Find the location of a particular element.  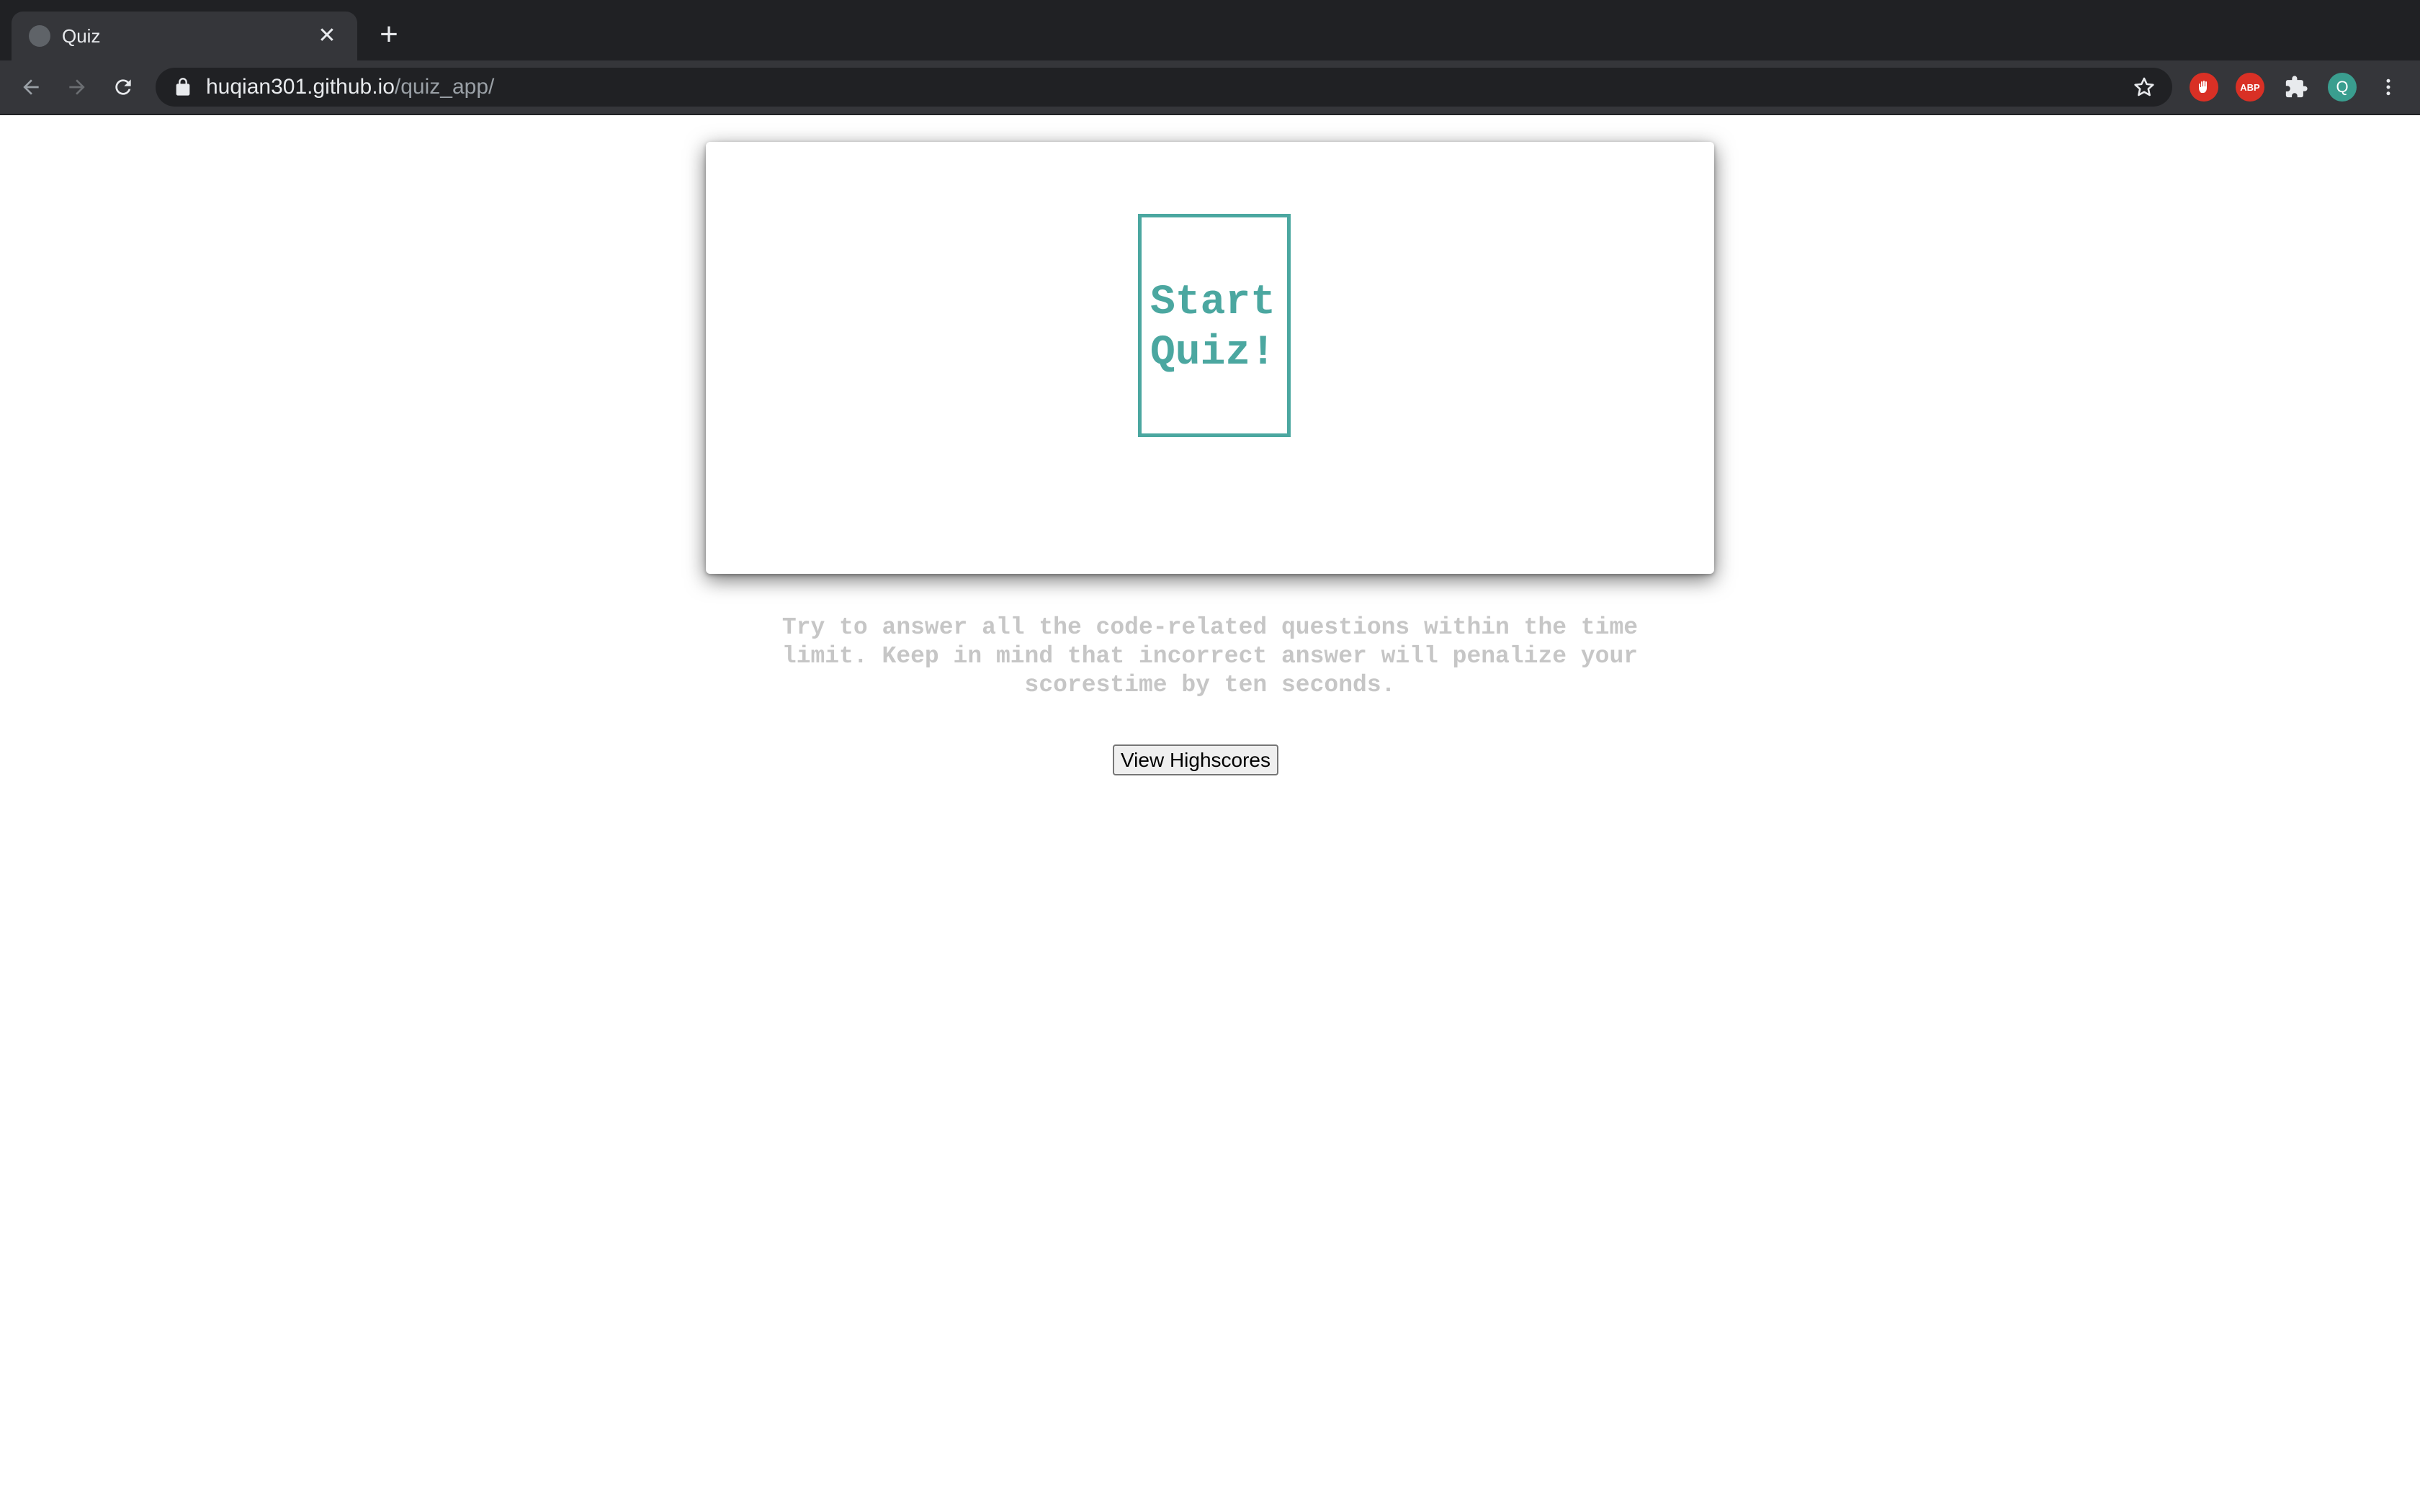

url-path: /quiz_app/ is located at coordinates (444, 87).